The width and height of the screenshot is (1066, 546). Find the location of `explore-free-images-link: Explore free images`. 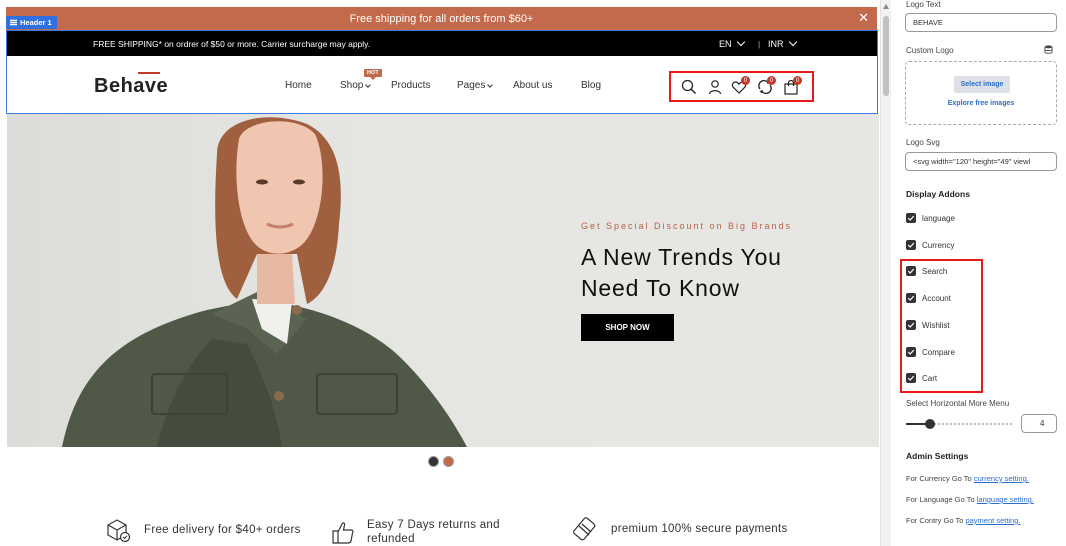

explore-free-images-link: Explore free images is located at coordinates (981, 103).